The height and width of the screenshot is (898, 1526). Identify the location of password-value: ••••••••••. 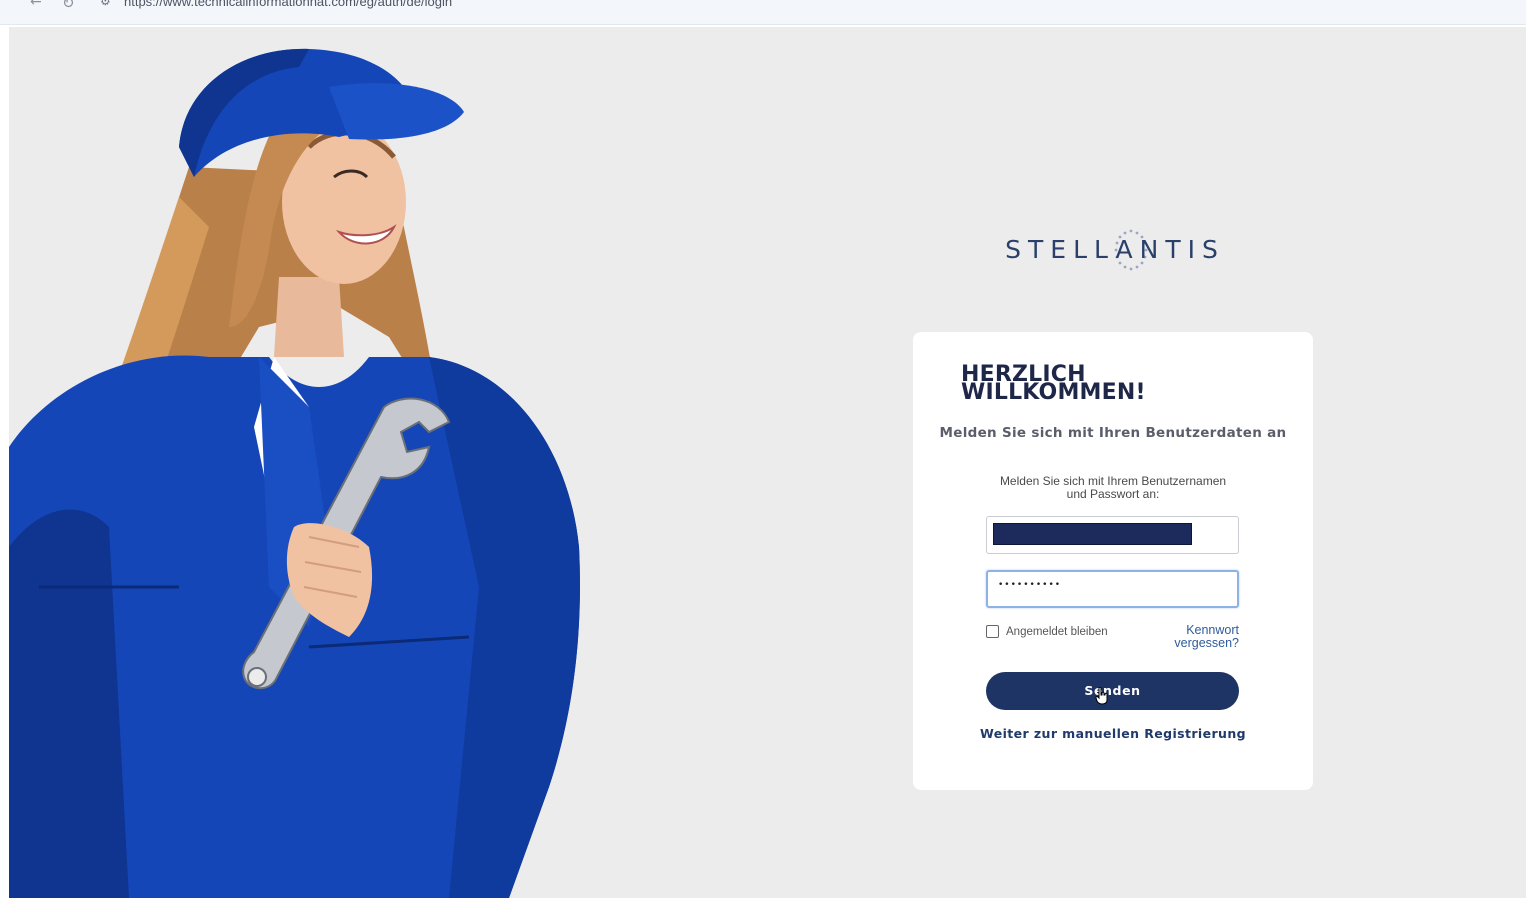
(1030, 585).